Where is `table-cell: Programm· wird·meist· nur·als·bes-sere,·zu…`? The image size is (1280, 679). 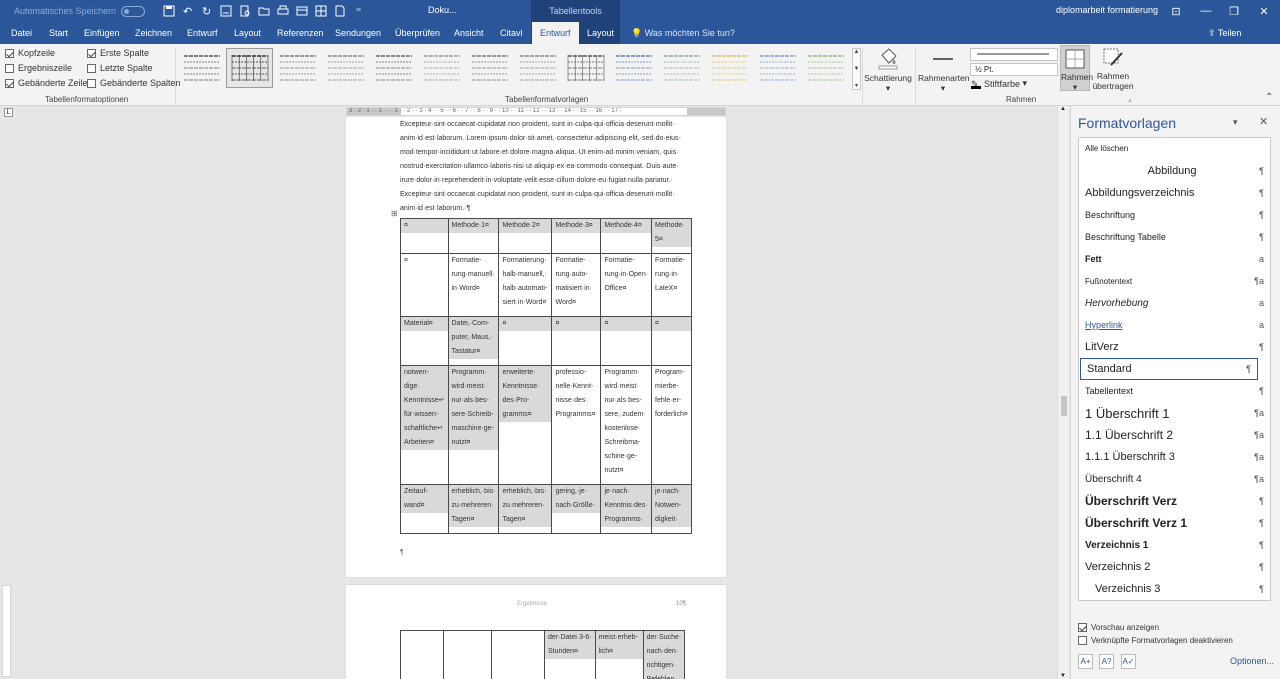 table-cell: Programm· wird·meist· nur·als·bes-sere,·zu… is located at coordinates (626, 425).